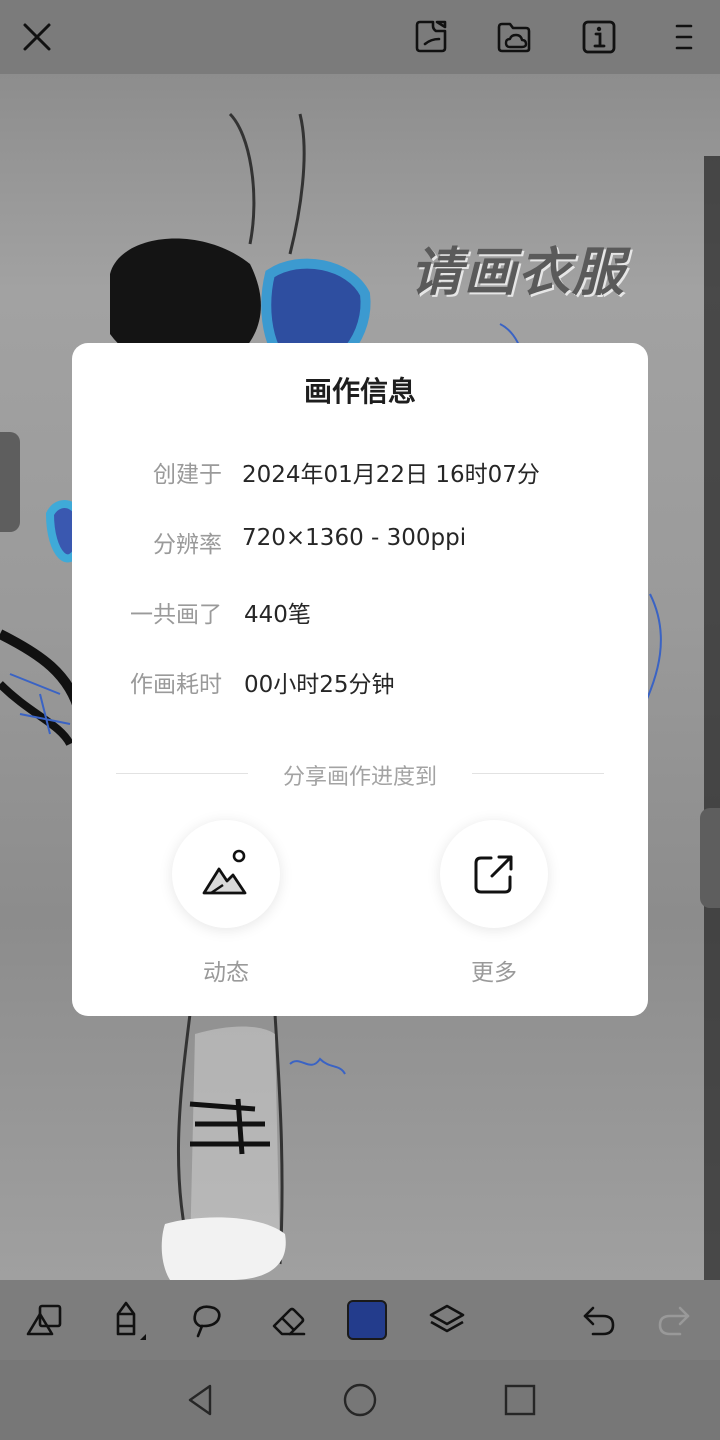 This screenshot has height=1440, width=720. What do you see at coordinates (176, 615) in the screenshot?
I see `info-label: 一共画了` at bounding box center [176, 615].